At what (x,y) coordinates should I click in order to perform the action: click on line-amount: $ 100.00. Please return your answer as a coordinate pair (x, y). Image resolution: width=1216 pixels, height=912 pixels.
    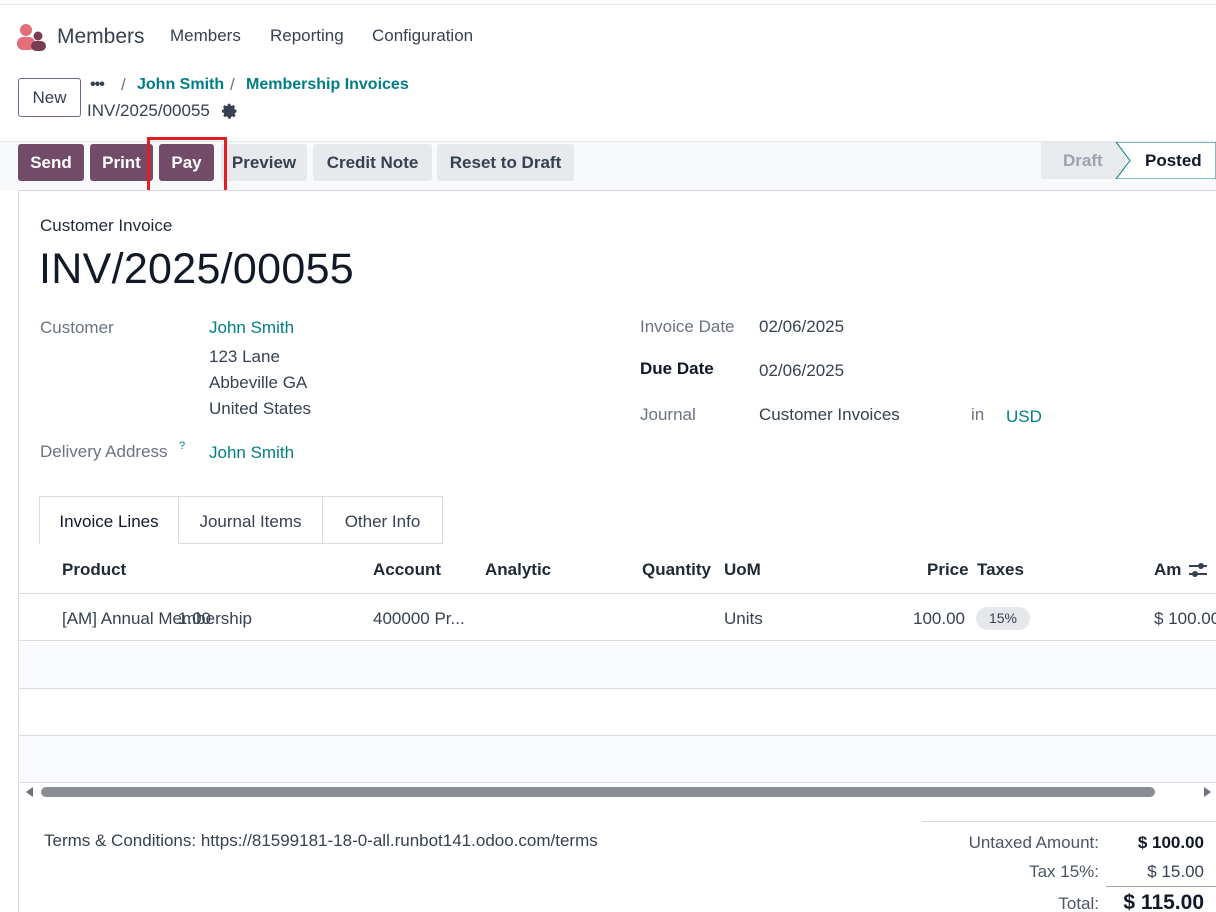
    Looking at the image, I should click on (1185, 618).